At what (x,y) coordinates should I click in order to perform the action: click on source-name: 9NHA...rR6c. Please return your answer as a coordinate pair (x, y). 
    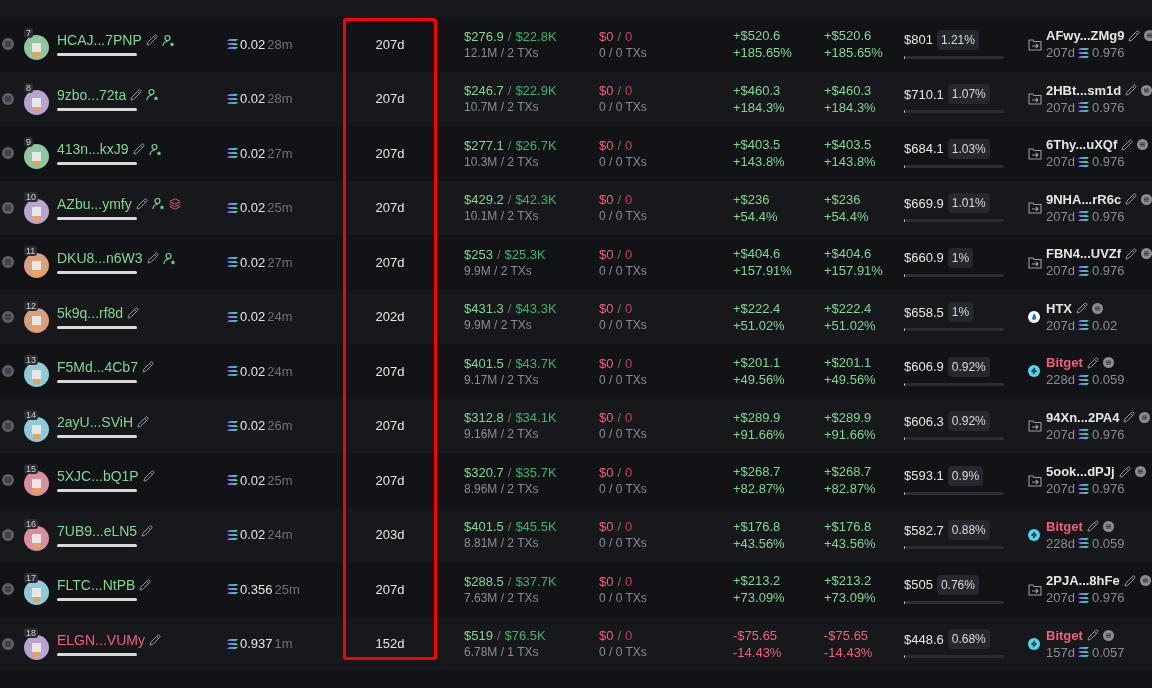
    Looking at the image, I should click on (1084, 199).